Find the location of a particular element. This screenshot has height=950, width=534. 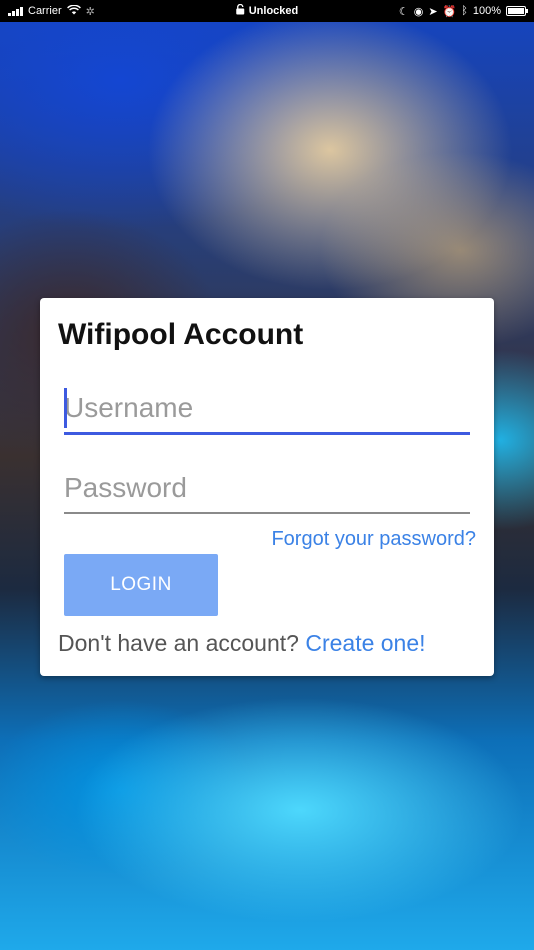

bluetooth-icon: ᛒ is located at coordinates (464, 11).